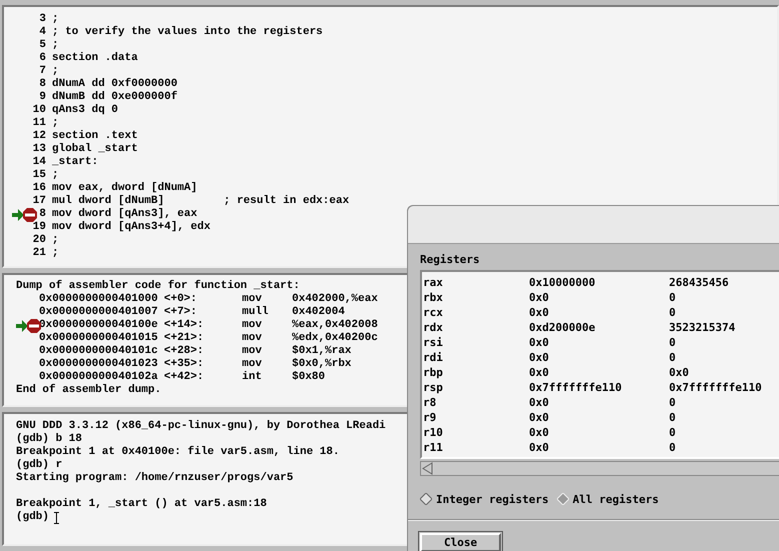  What do you see at coordinates (43, 97) in the screenshot?
I see `line-number: 9` at bounding box center [43, 97].